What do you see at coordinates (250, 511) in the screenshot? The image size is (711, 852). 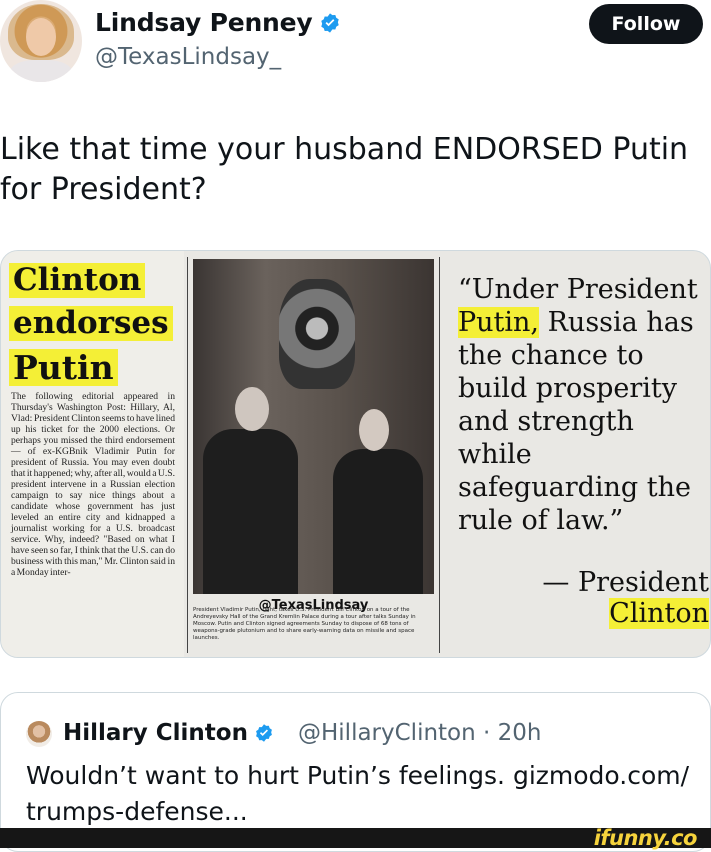 I see `photo-figure-left` at bounding box center [250, 511].